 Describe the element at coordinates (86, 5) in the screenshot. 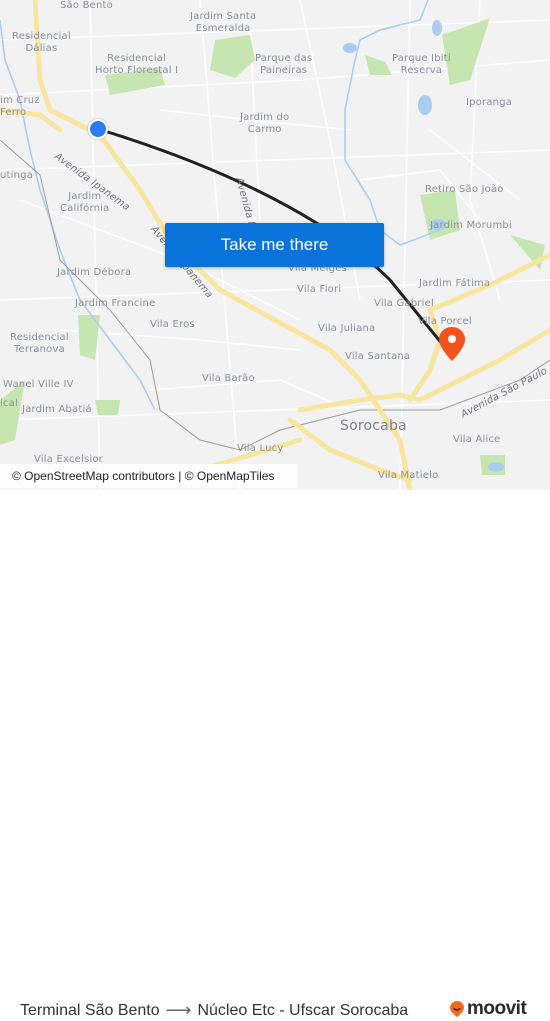

I see `label-sao-bento: São Bento` at that location.